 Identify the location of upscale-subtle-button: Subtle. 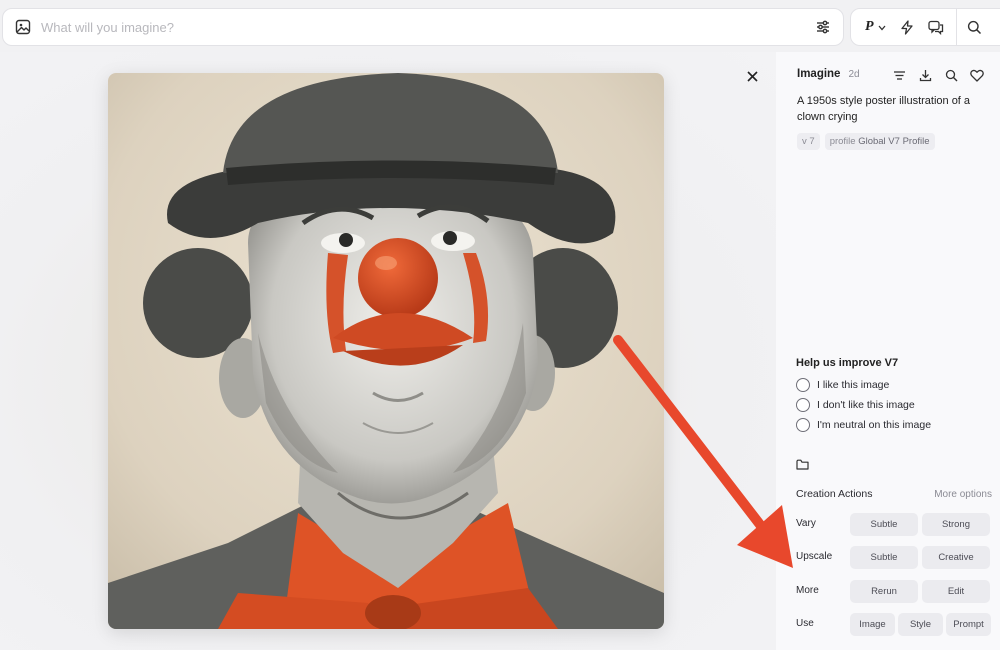
(884, 557).